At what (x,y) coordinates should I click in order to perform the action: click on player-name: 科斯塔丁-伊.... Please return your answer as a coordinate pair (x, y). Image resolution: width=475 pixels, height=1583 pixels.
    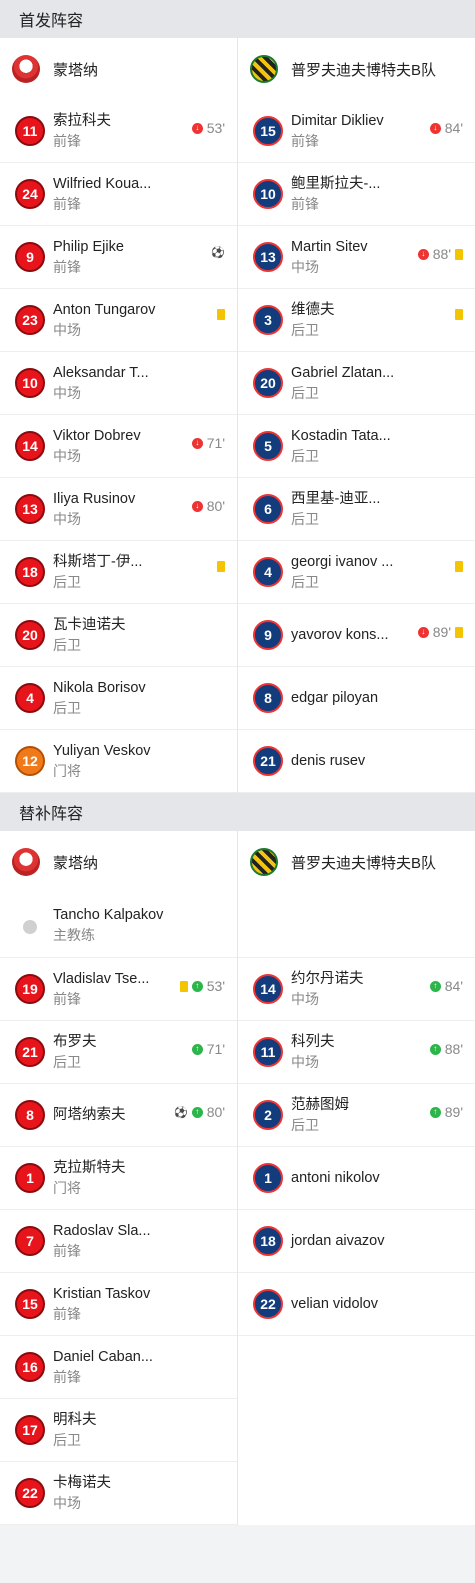
    Looking at the image, I should click on (98, 562).